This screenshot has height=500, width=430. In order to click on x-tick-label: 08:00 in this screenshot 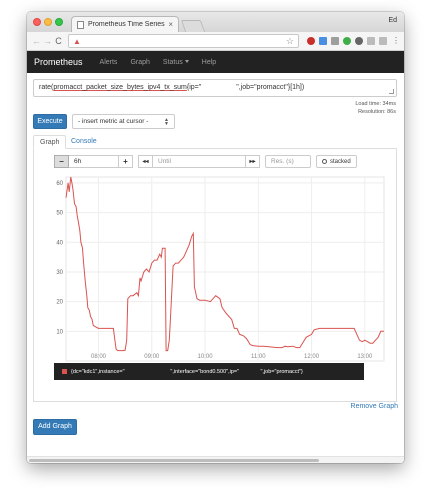, I will do `click(99, 357)`.